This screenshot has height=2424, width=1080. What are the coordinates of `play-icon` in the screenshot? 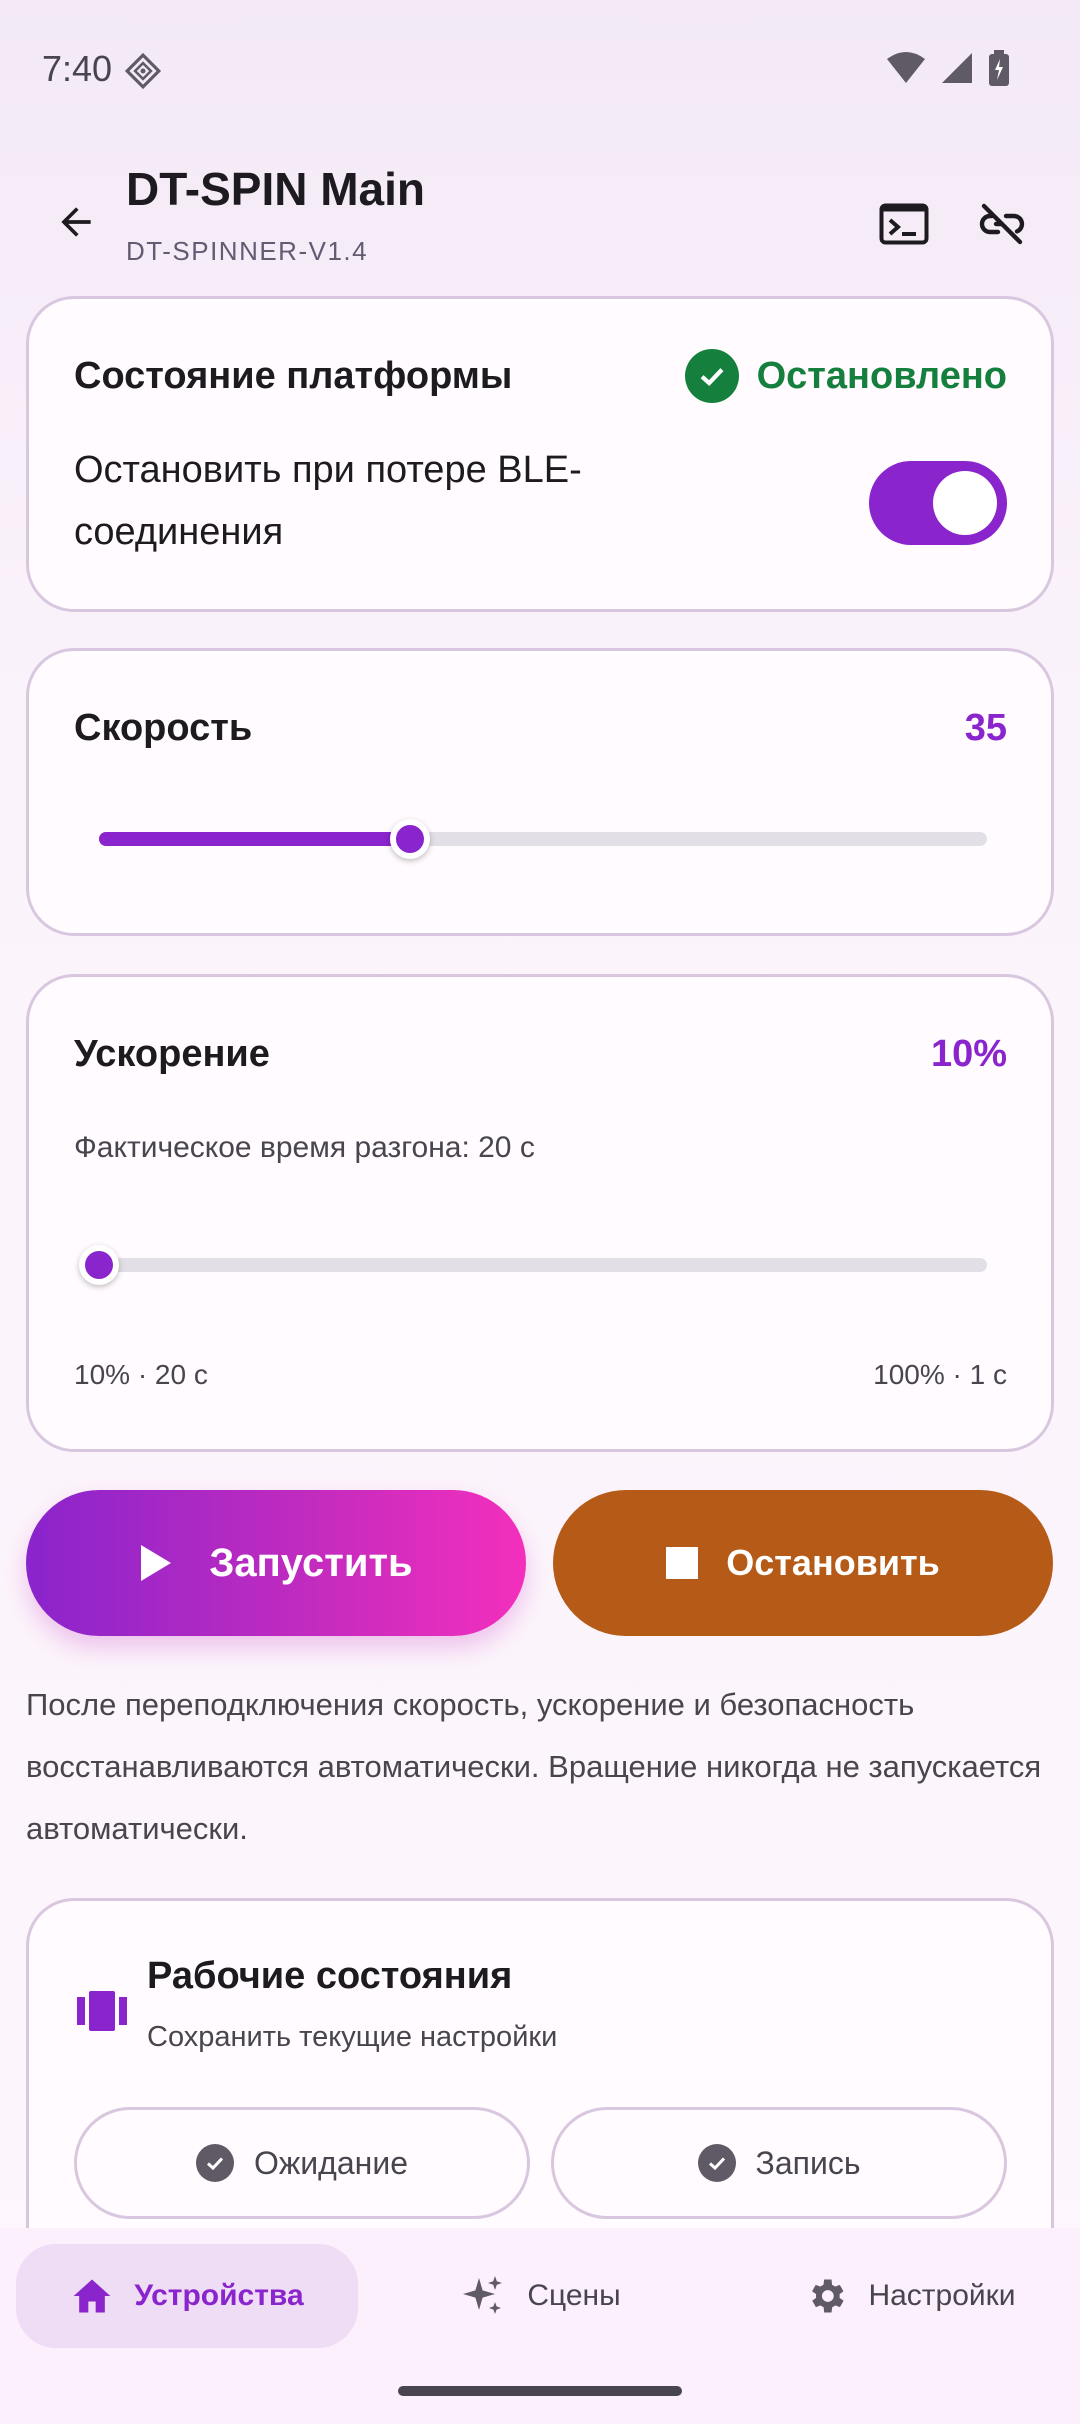 It's located at (156, 1563).